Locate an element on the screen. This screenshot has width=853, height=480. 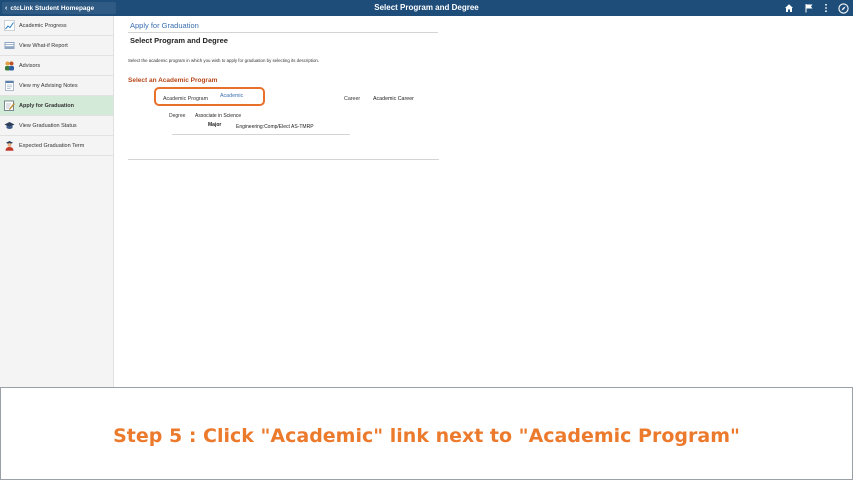
graduate-person-icon is located at coordinates (9, 146).